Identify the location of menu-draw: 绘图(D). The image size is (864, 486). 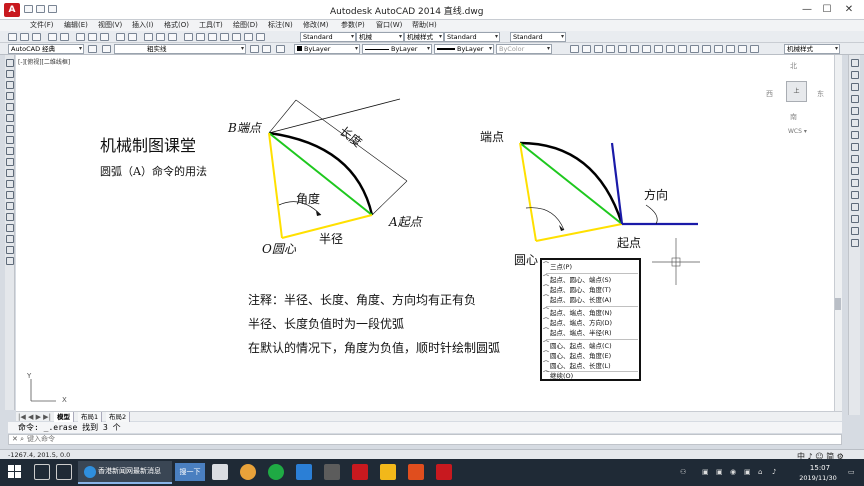
(245, 25).